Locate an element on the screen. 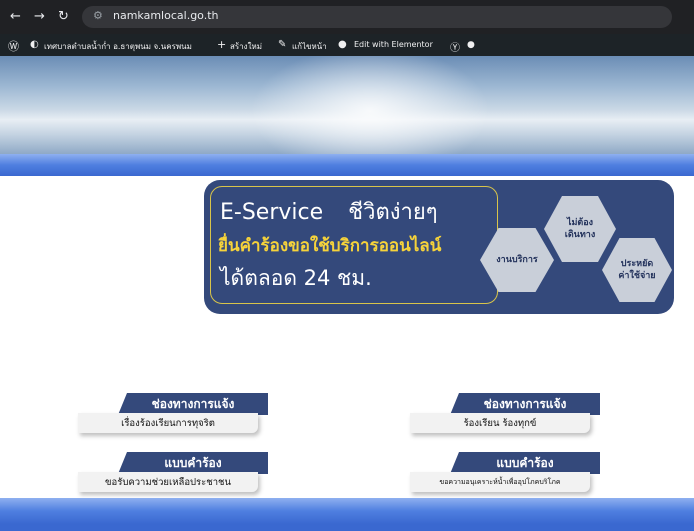  elementor-icon: ● is located at coordinates (342, 44).